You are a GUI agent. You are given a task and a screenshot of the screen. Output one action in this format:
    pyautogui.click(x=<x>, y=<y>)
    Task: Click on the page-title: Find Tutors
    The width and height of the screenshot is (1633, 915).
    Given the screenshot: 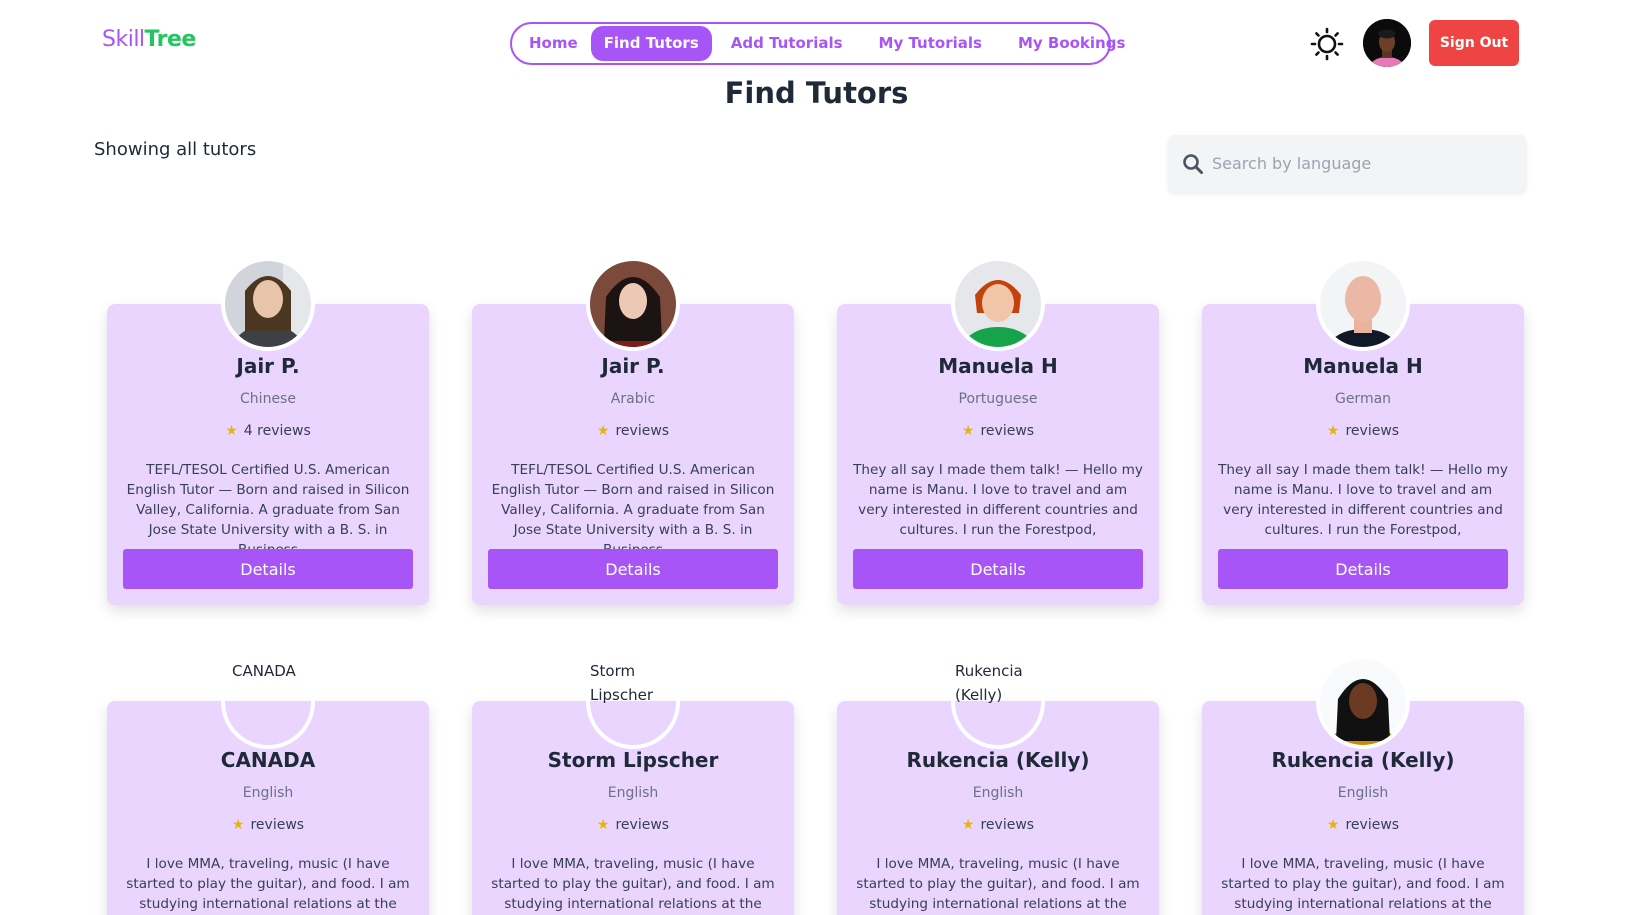 What is the action you would take?
    pyautogui.click(x=816, y=93)
    